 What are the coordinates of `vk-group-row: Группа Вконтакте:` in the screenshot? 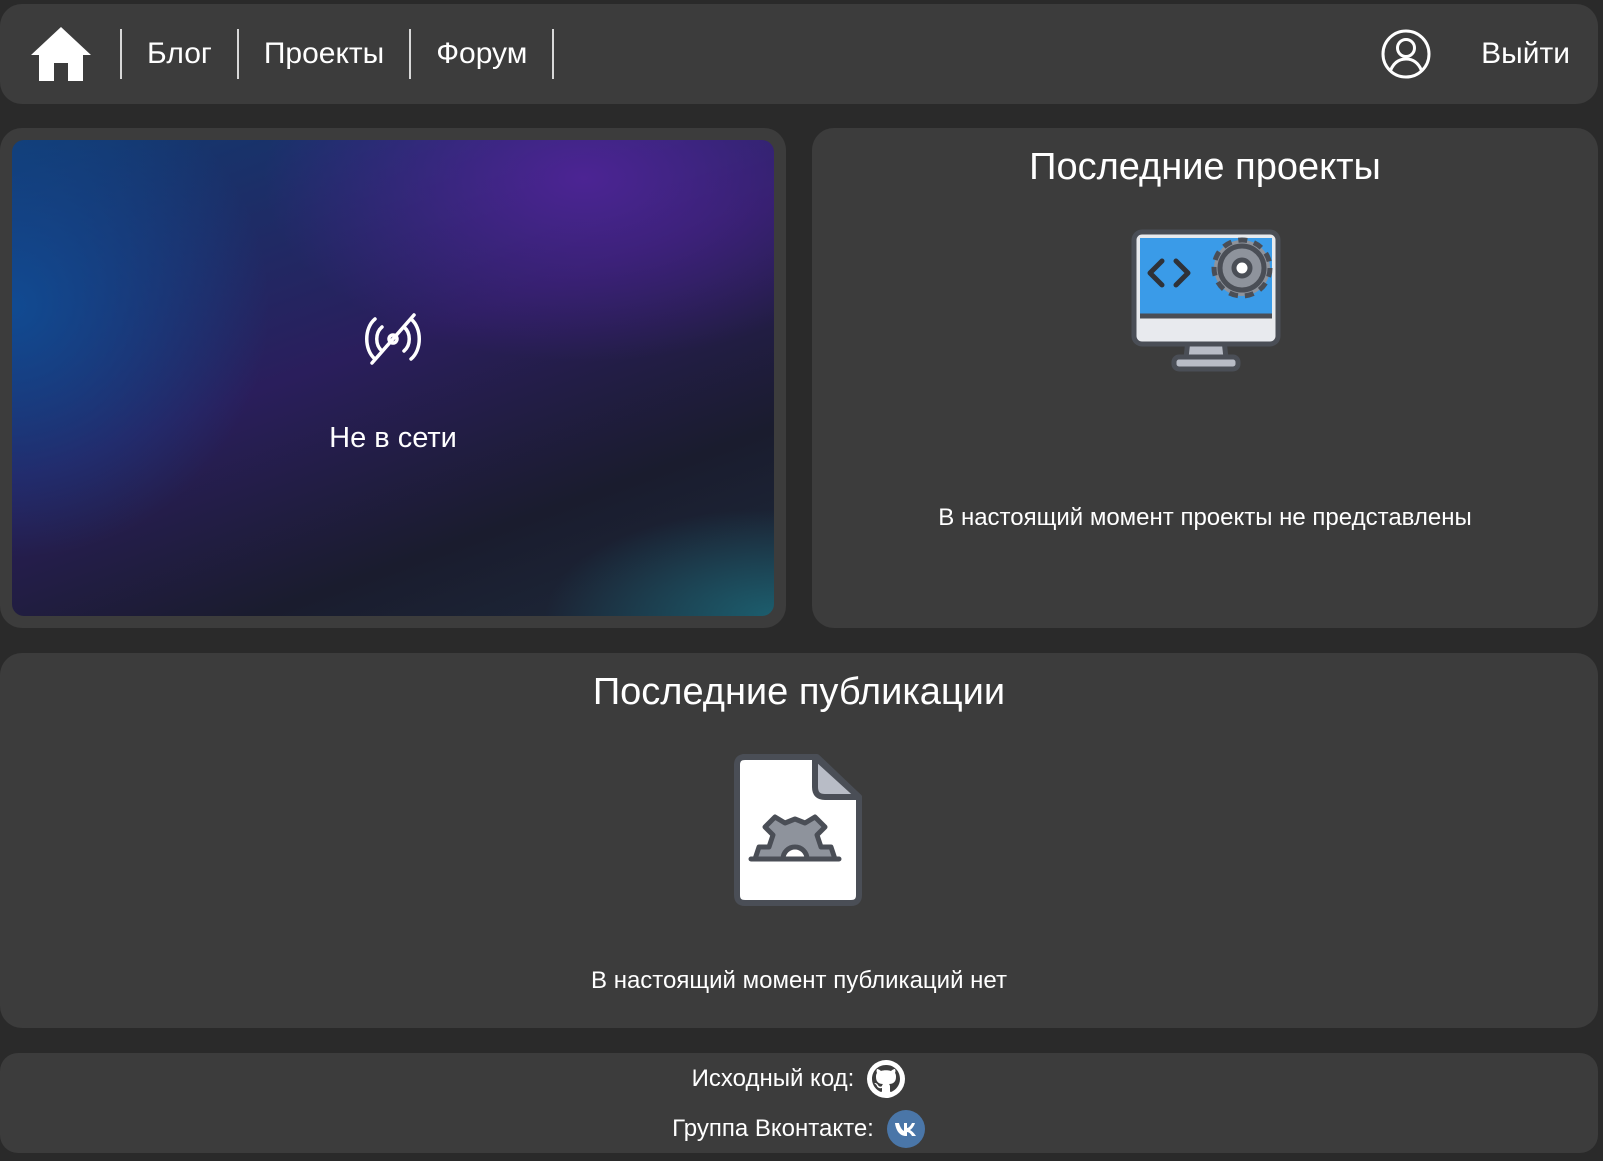 It's located at (799, 1129).